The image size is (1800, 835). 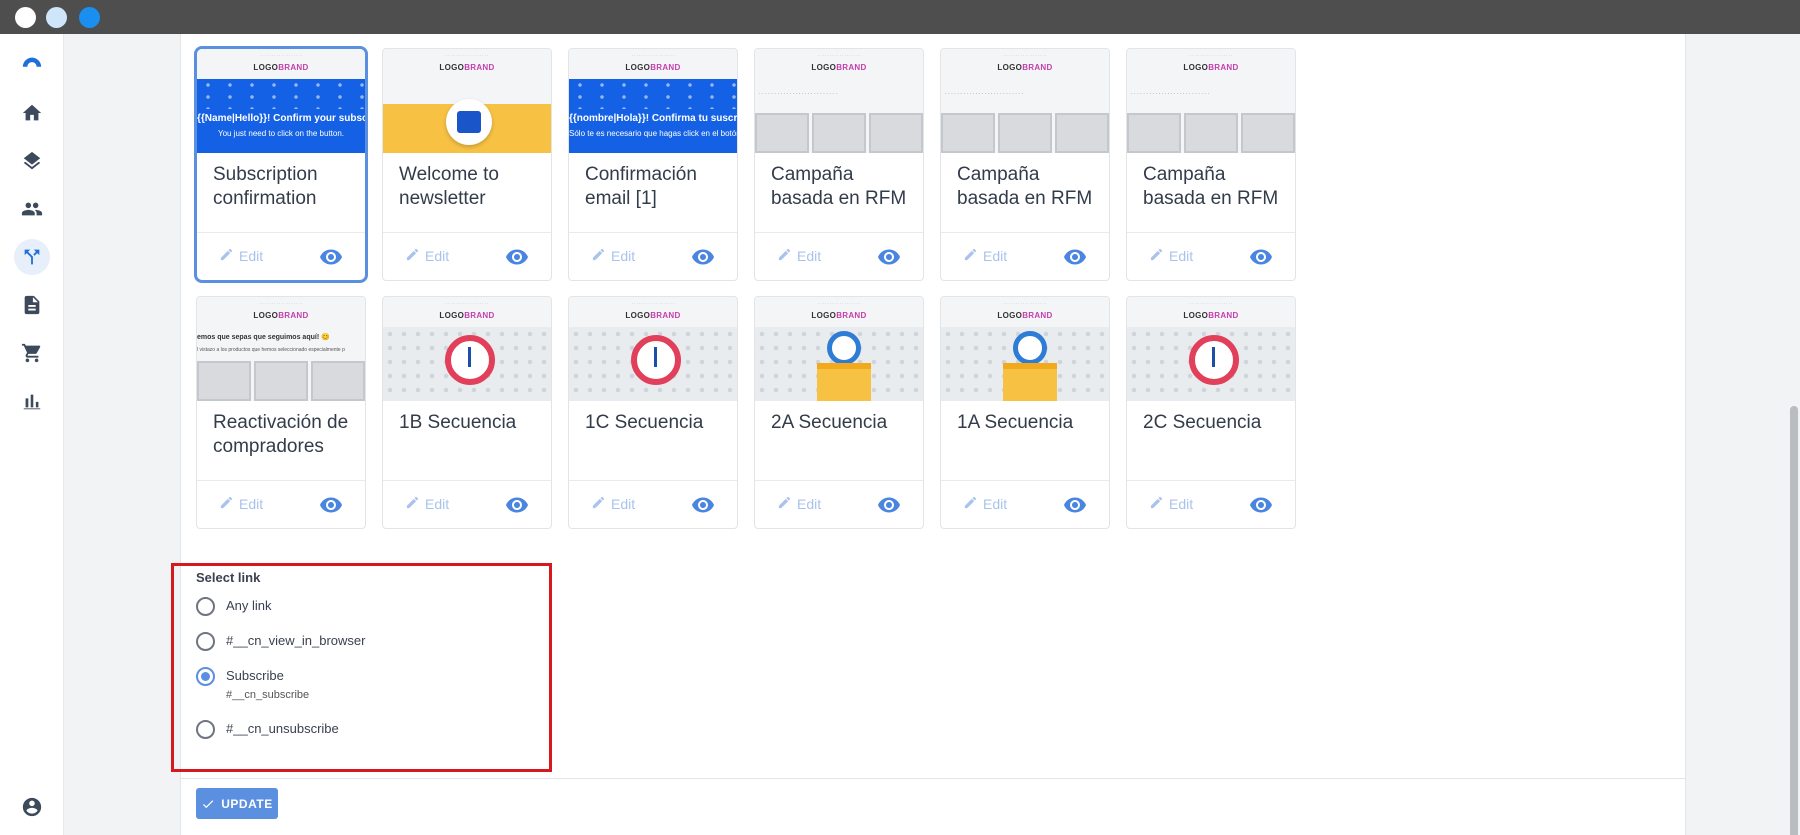 I want to click on logo-icon, so click(x=32, y=64).